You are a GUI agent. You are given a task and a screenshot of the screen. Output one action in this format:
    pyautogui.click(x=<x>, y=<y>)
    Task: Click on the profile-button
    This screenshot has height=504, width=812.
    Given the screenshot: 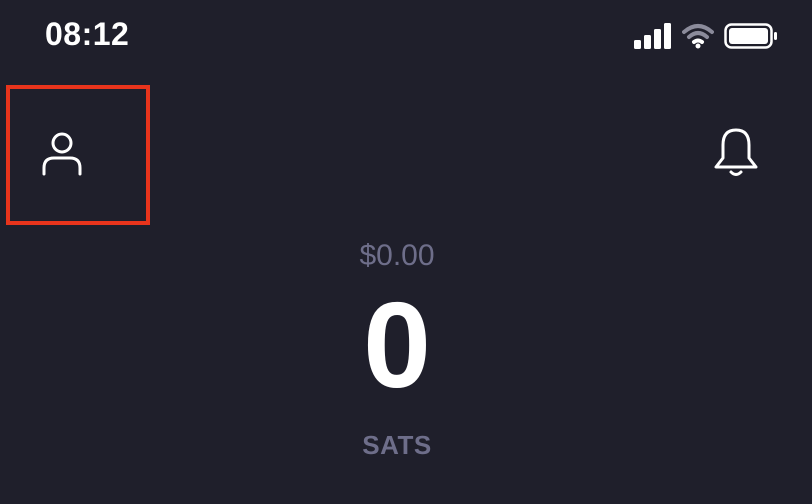 What is the action you would take?
    pyautogui.click(x=78, y=155)
    